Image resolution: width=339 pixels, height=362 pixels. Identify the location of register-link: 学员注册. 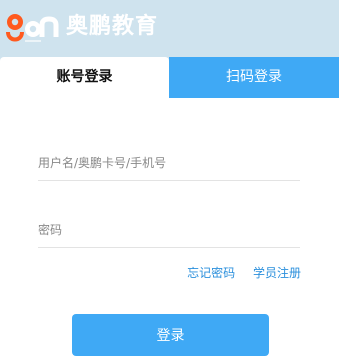
(277, 273).